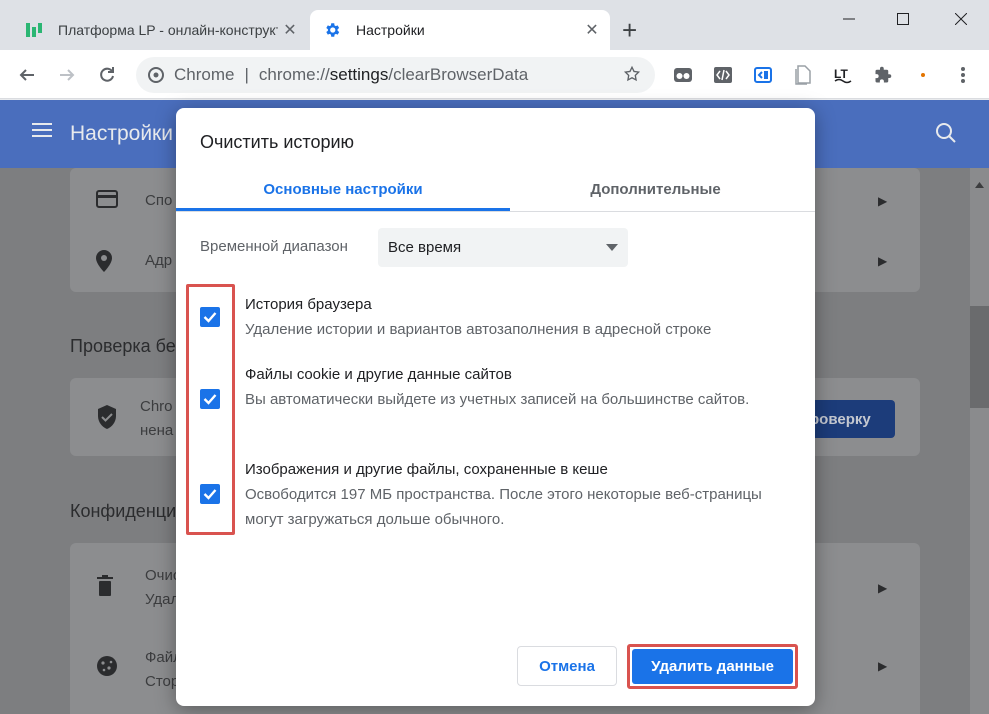 Image resolution: width=989 pixels, height=714 pixels. I want to click on item-title-cookies: Файлы cookie и другие данные сайтов, so click(378, 374).